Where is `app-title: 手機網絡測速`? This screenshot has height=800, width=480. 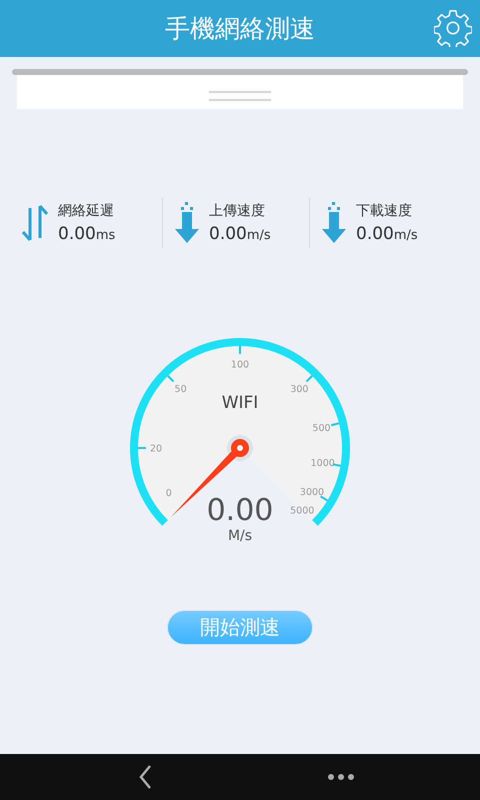 app-title: 手機網絡測速 is located at coordinates (240, 29).